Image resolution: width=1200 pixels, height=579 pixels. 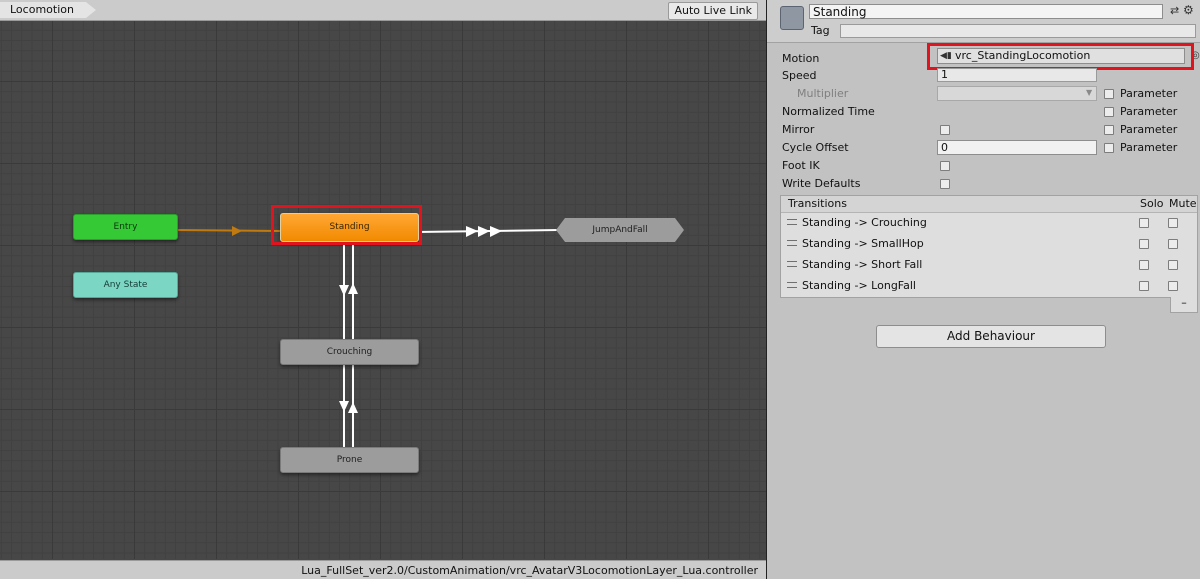 I want to click on motion-label: Motion, so click(x=801, y=58).